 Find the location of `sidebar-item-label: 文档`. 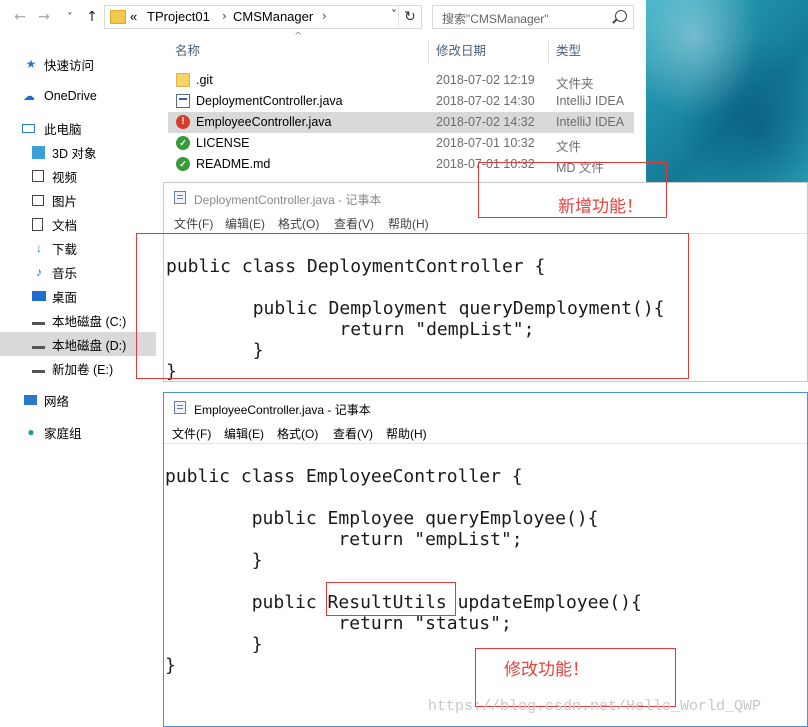

sidebar-item-label: 文档 is located at coordinates (65, 225).